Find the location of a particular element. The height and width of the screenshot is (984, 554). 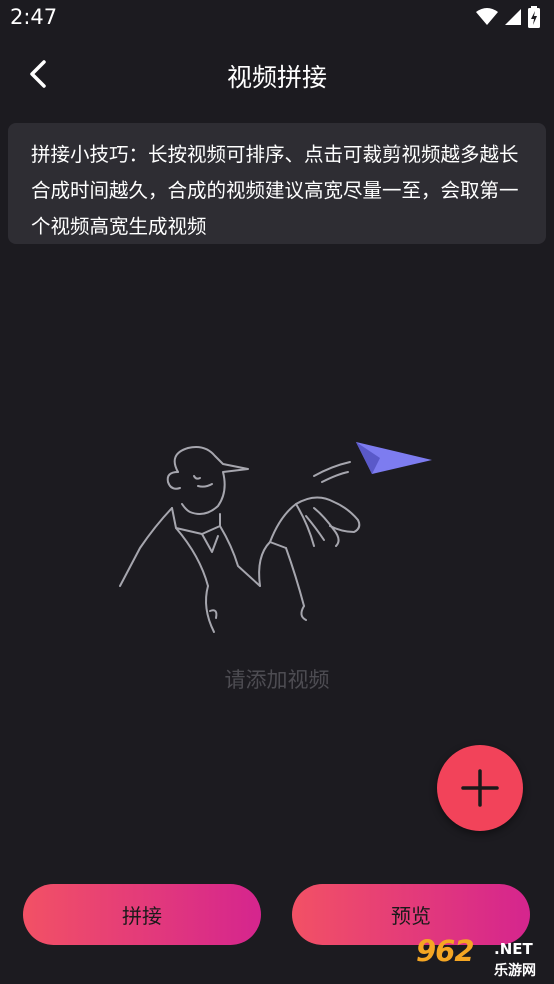

status-icons is located at coordinates (508, 17).